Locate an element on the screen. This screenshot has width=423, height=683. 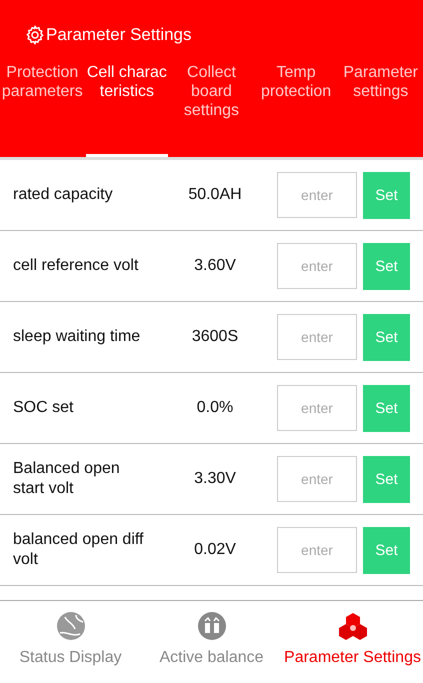
parameter-label: balanced open diff volt is located at coordinates (78, 550).